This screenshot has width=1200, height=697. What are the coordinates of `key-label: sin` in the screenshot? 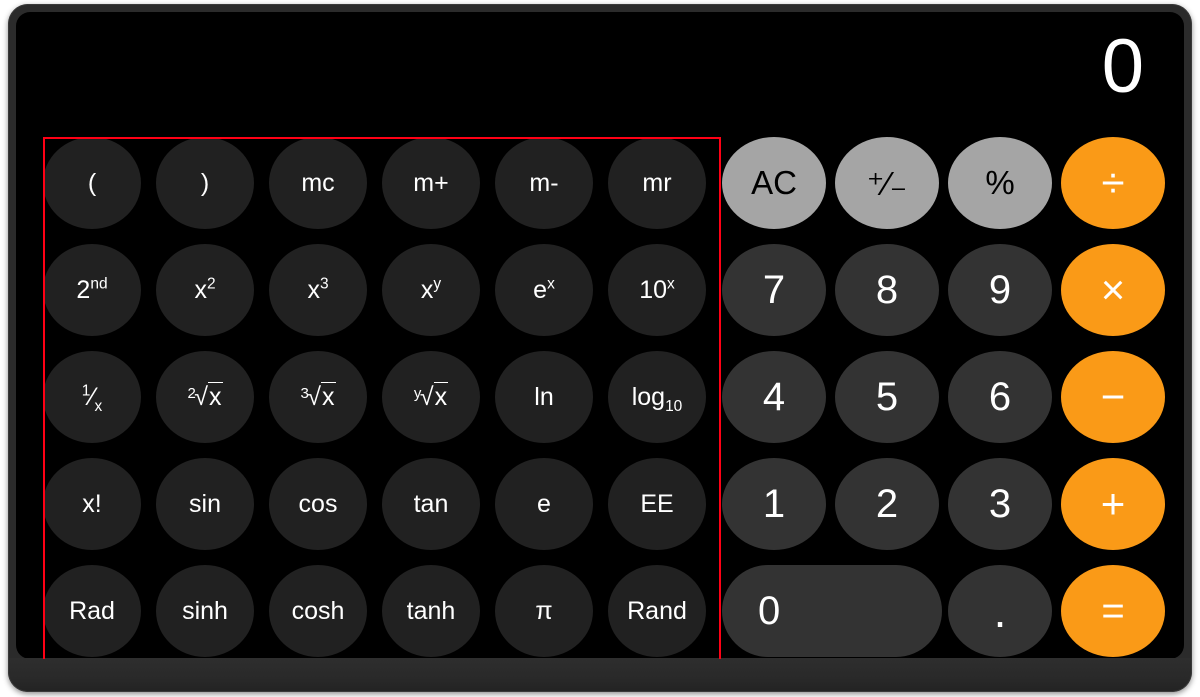 It's located at (205, 503).